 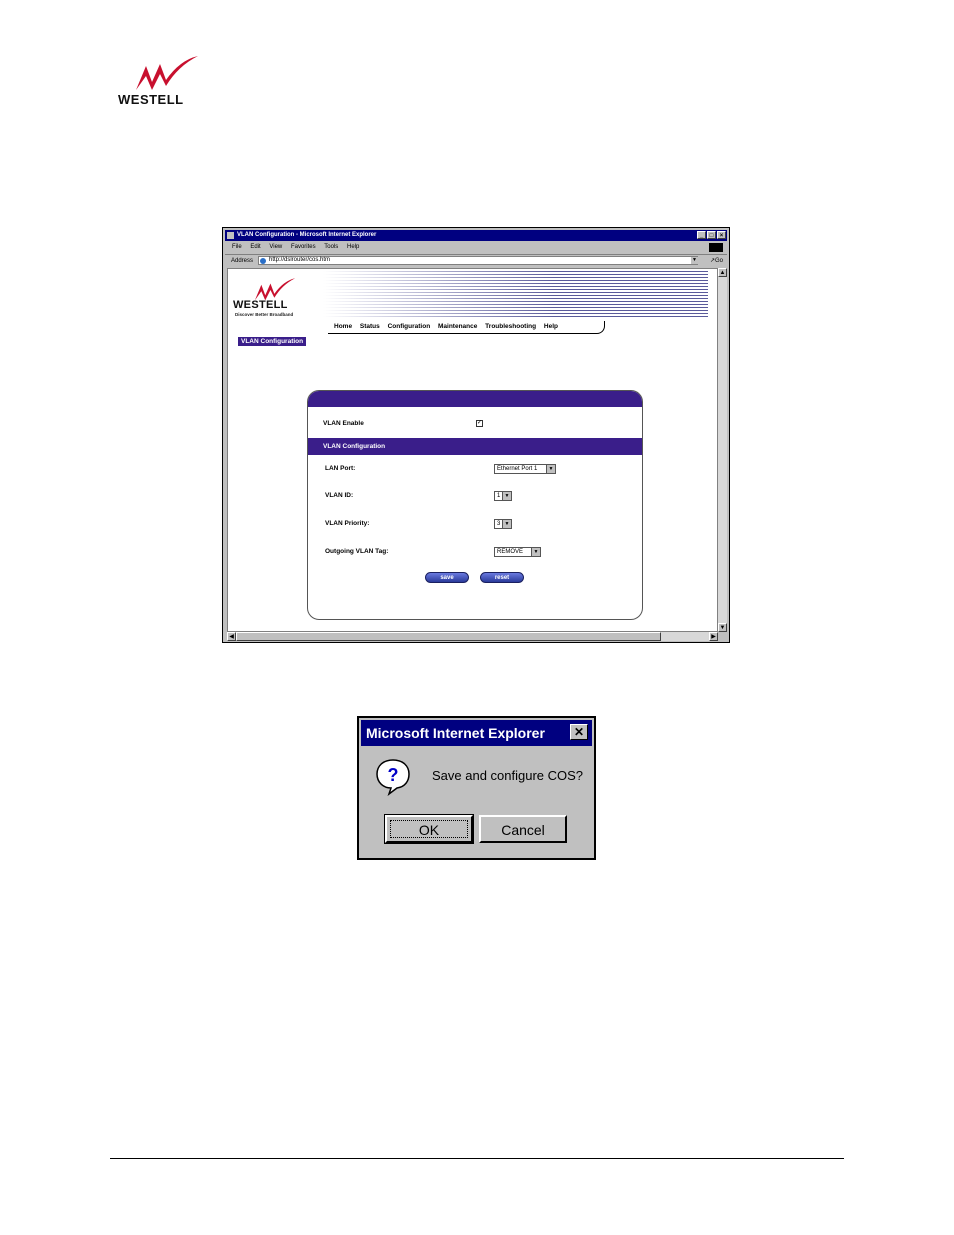 I want to click on vlan-priority-label: VLAN Priority:, so click(x=347, y=523).